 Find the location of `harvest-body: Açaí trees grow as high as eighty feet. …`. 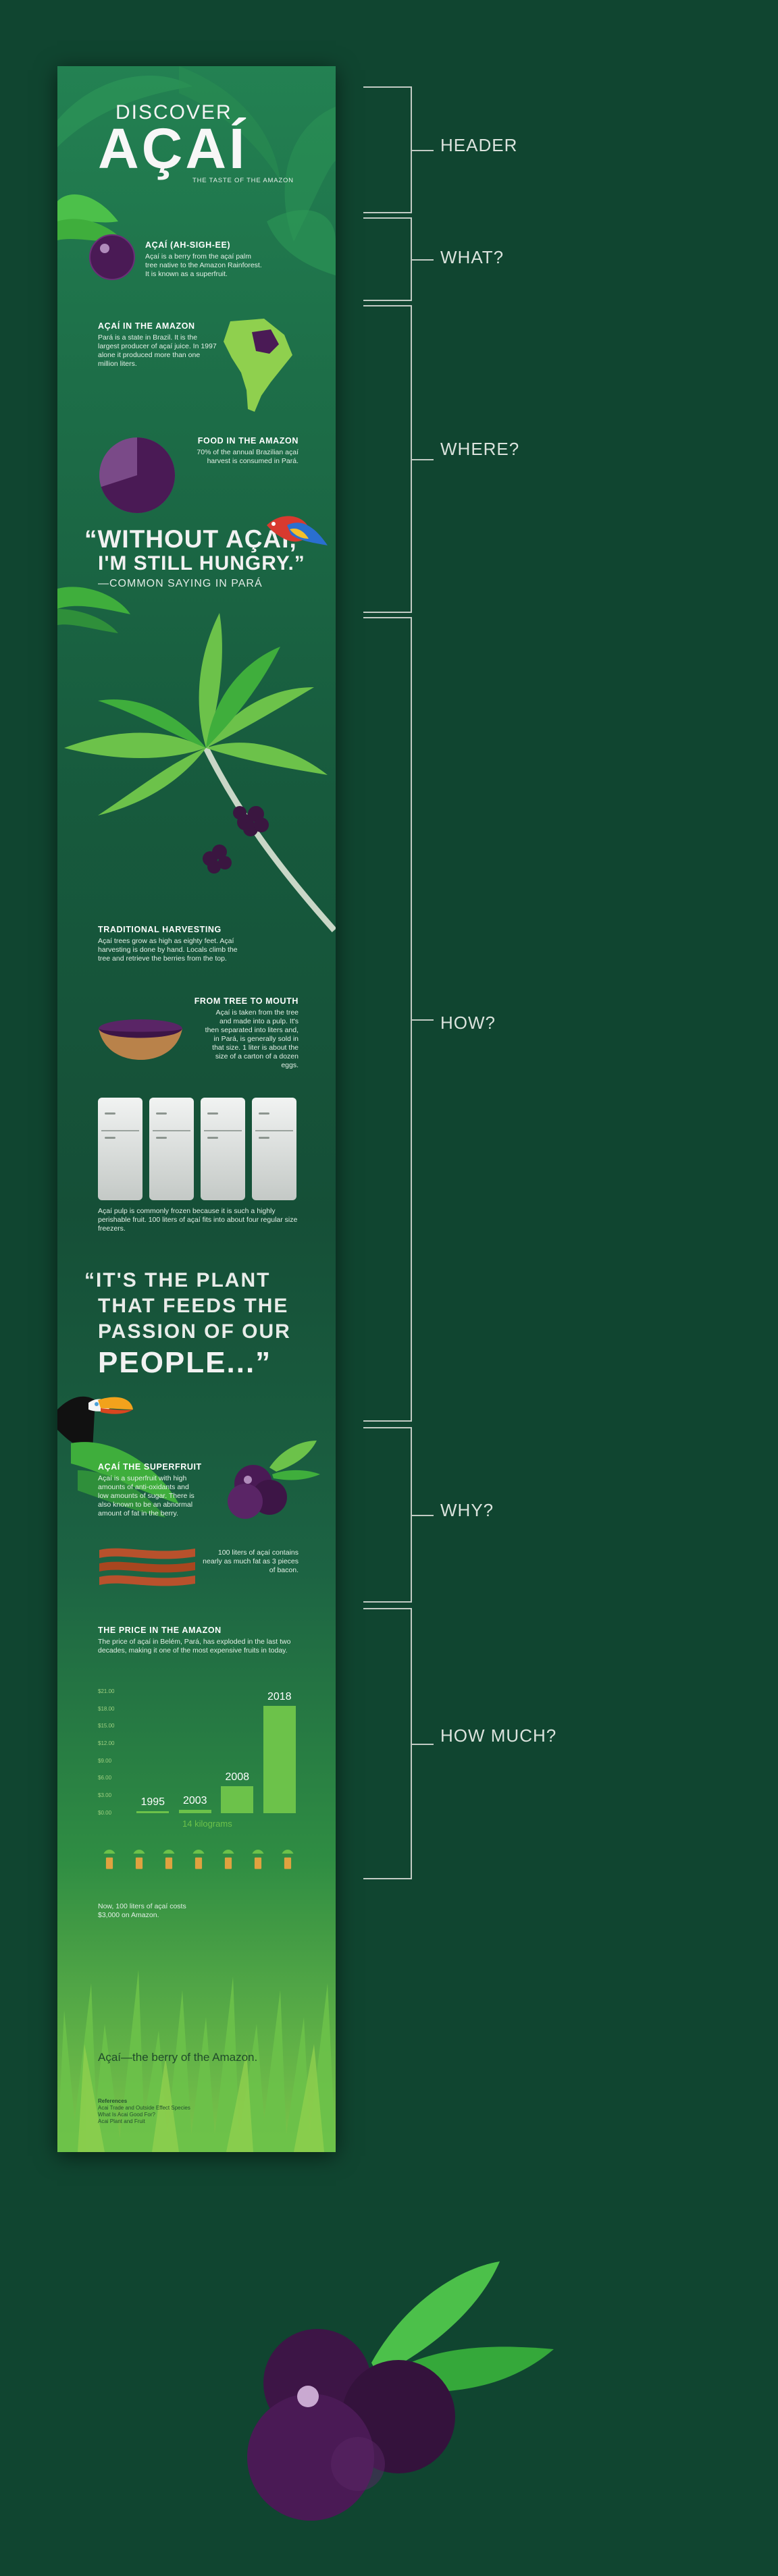

harvest-body: Açaí trees grow as high as eighty feet. … is located at coordinates (168, 950).